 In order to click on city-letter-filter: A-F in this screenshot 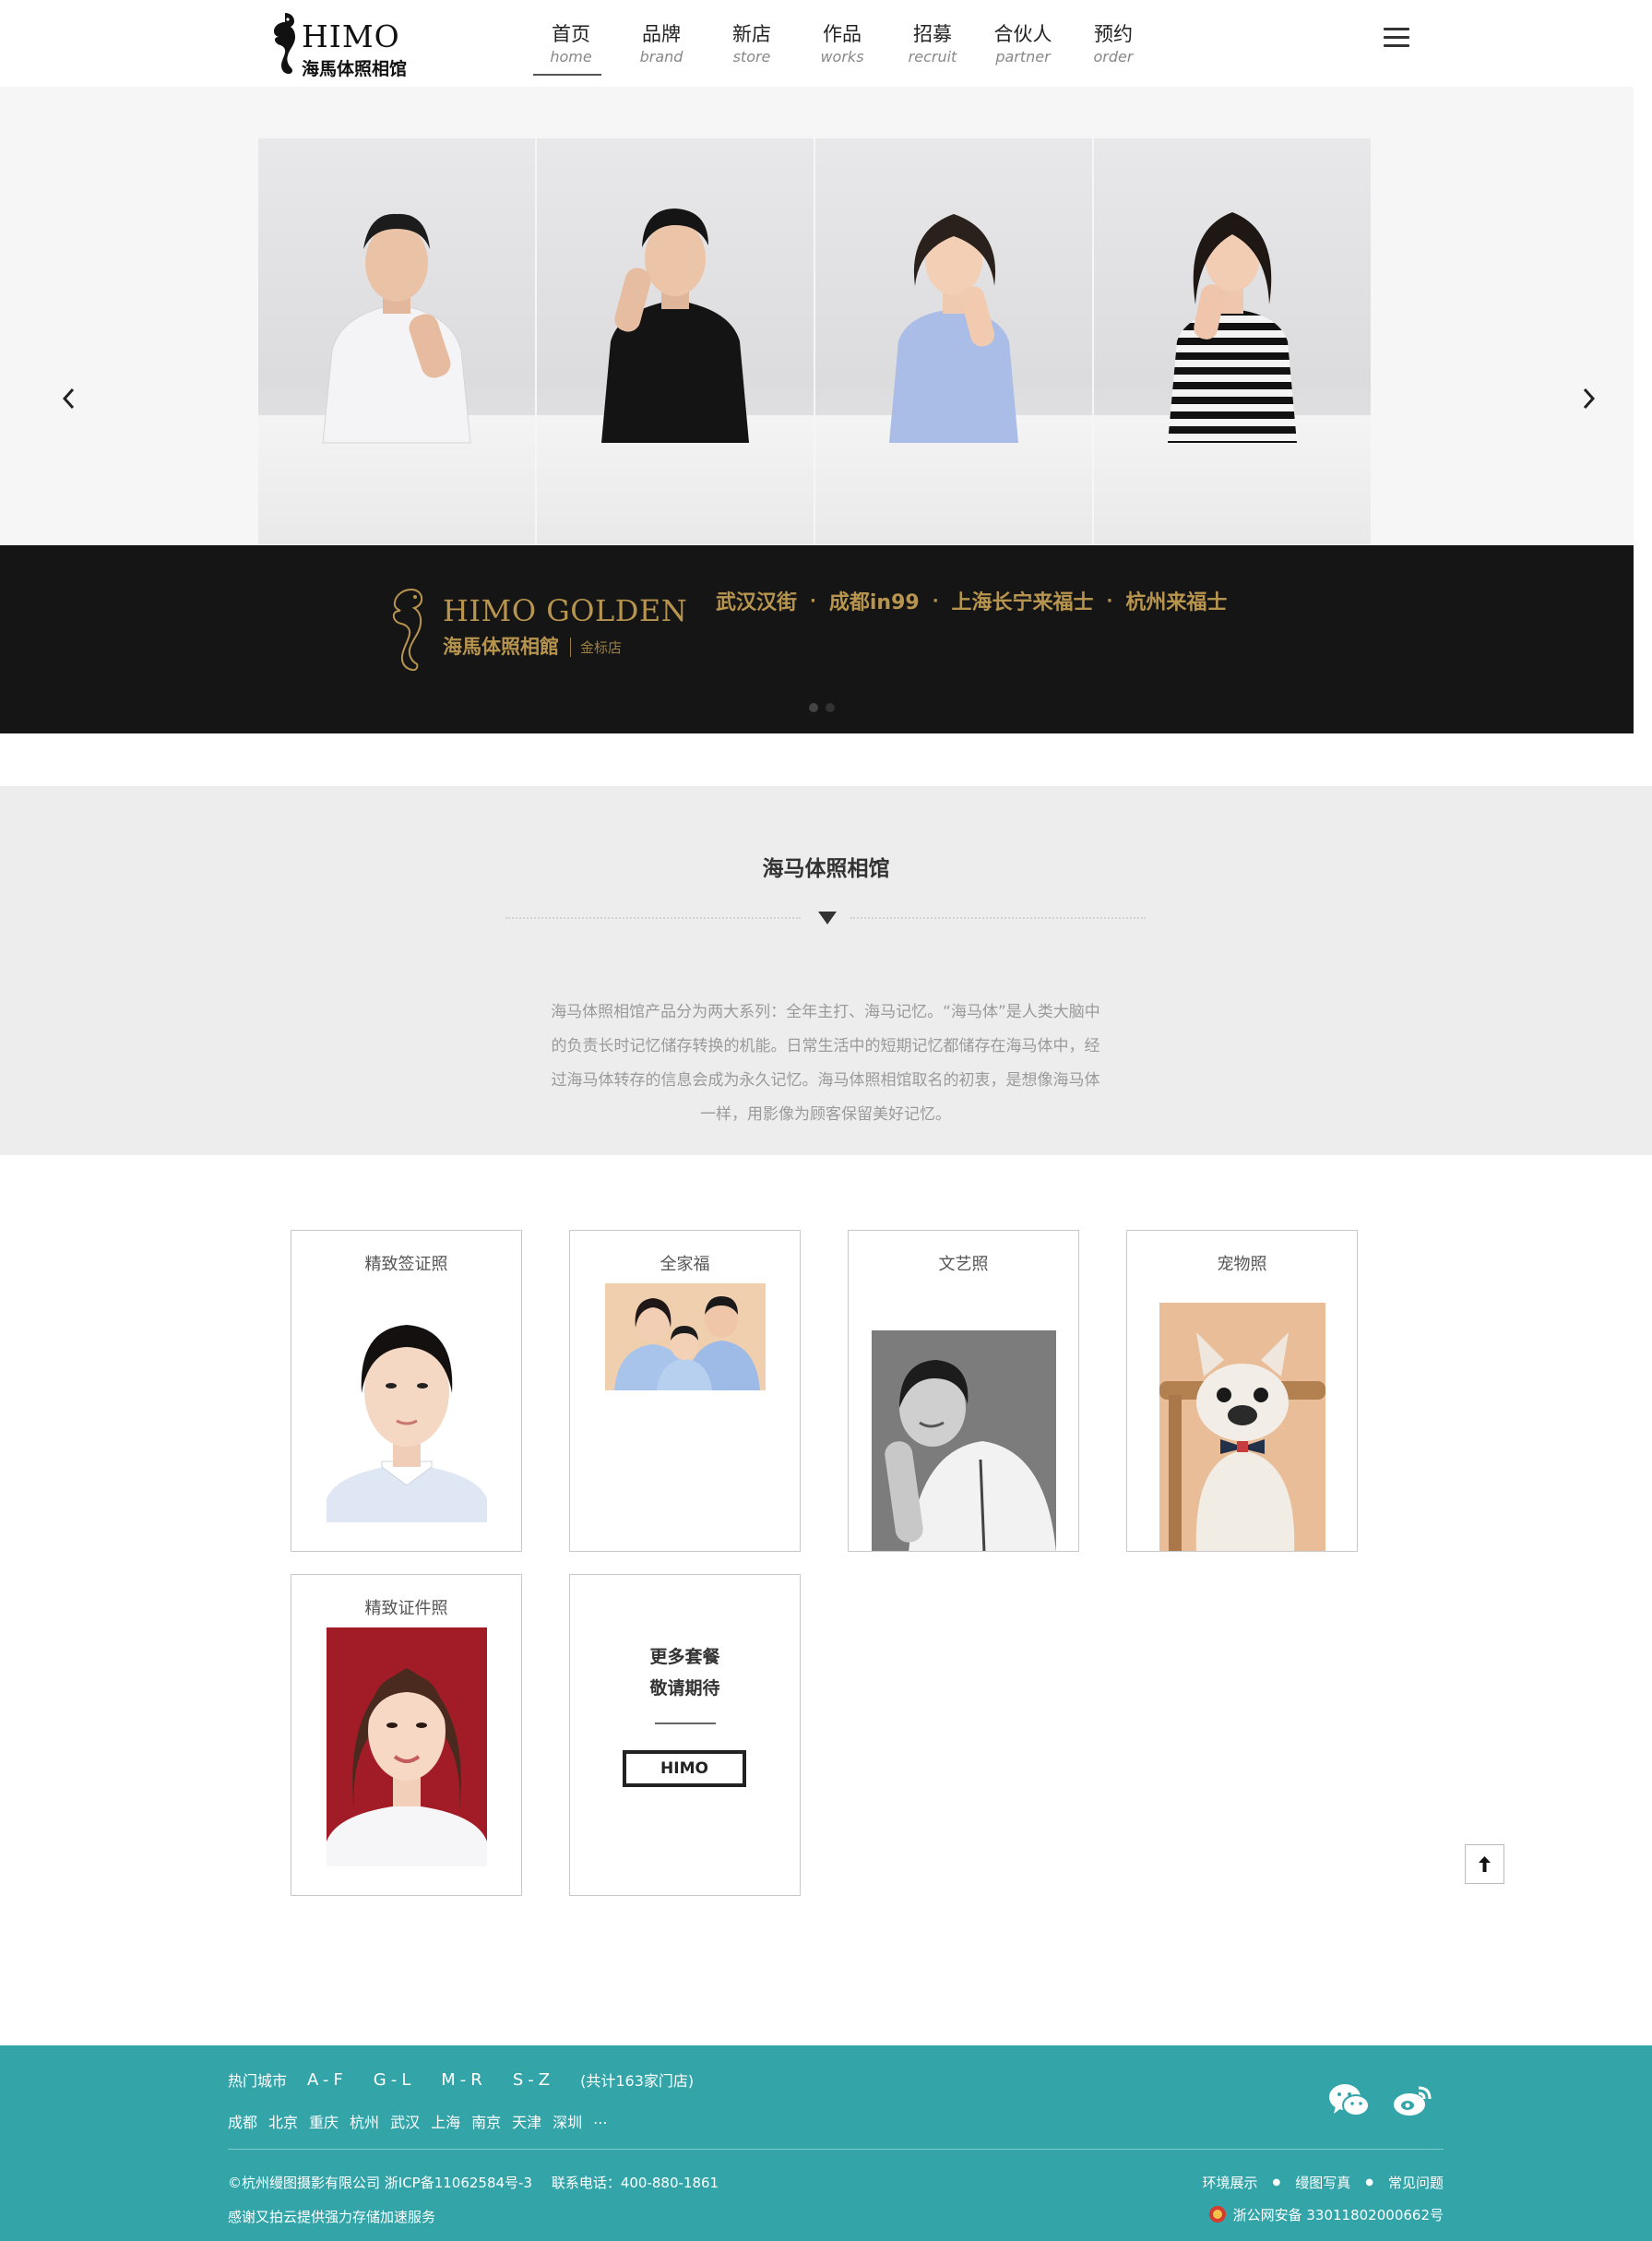, I will do `click(327, 2080)`.